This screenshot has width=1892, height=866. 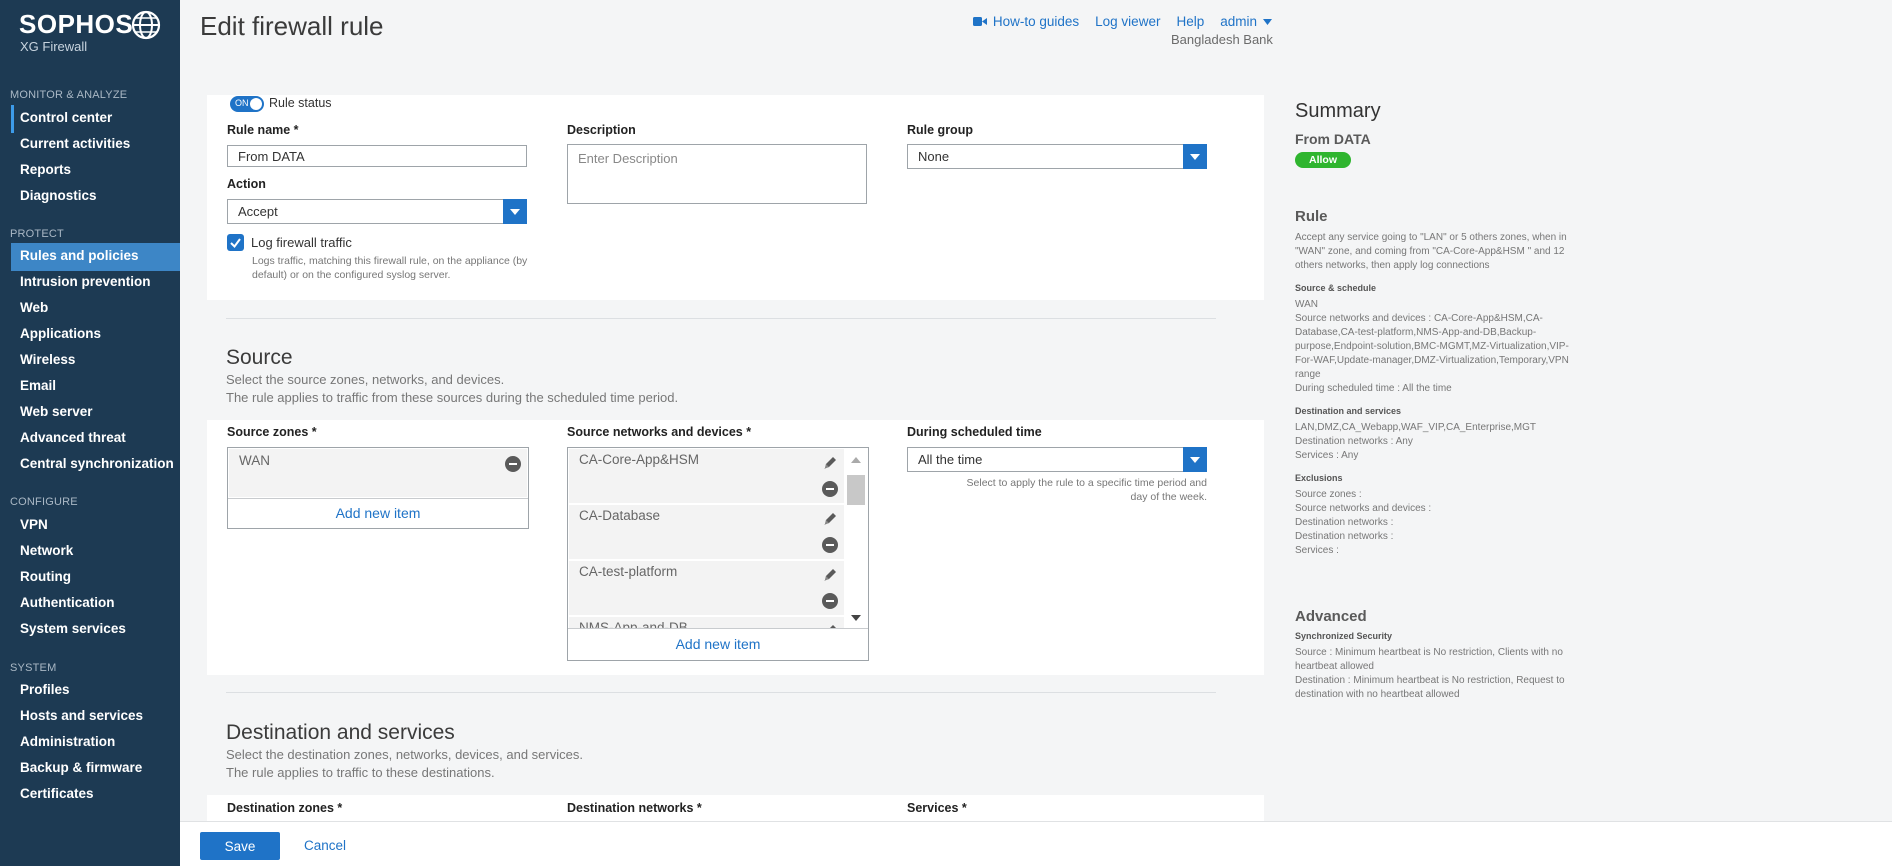 What do you see at coordinates (95, 283) in the screenshot?
I see `nav-intrusion-prevention: Intrusion prevention` at bounding box center [95, 283].